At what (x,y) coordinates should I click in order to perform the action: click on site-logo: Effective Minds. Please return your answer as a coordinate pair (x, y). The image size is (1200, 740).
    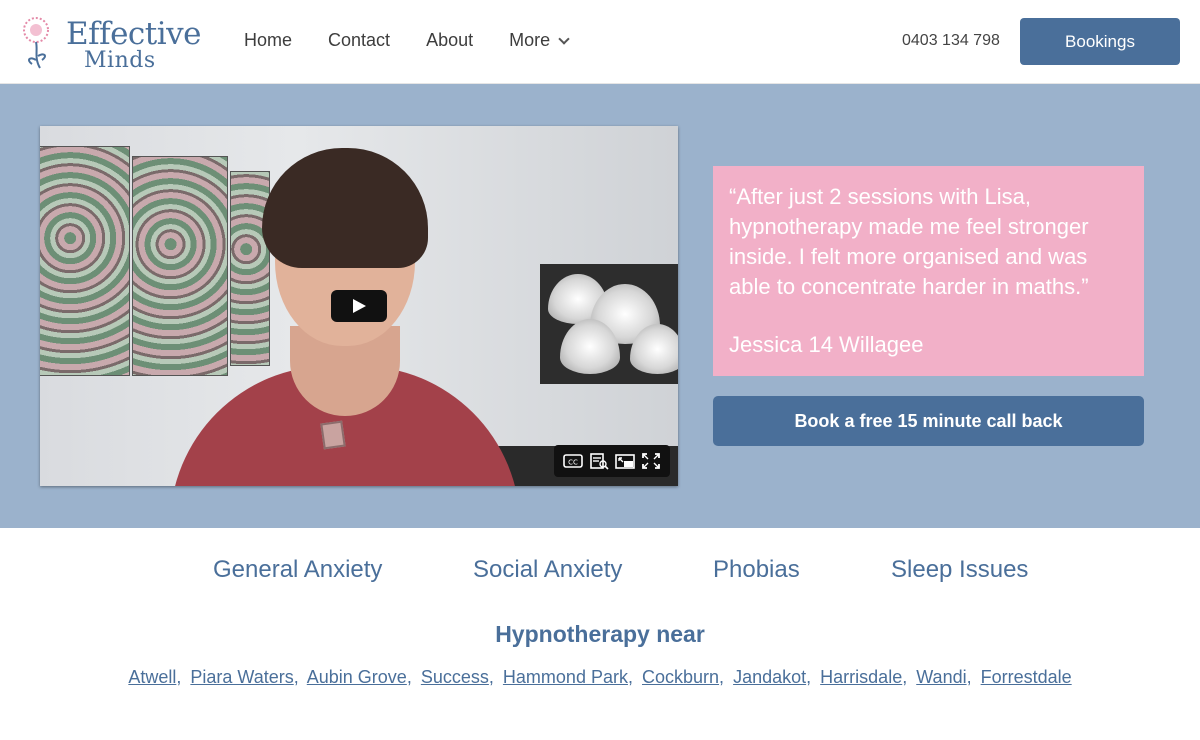
    Looking at the image, I should click on (110, 42).